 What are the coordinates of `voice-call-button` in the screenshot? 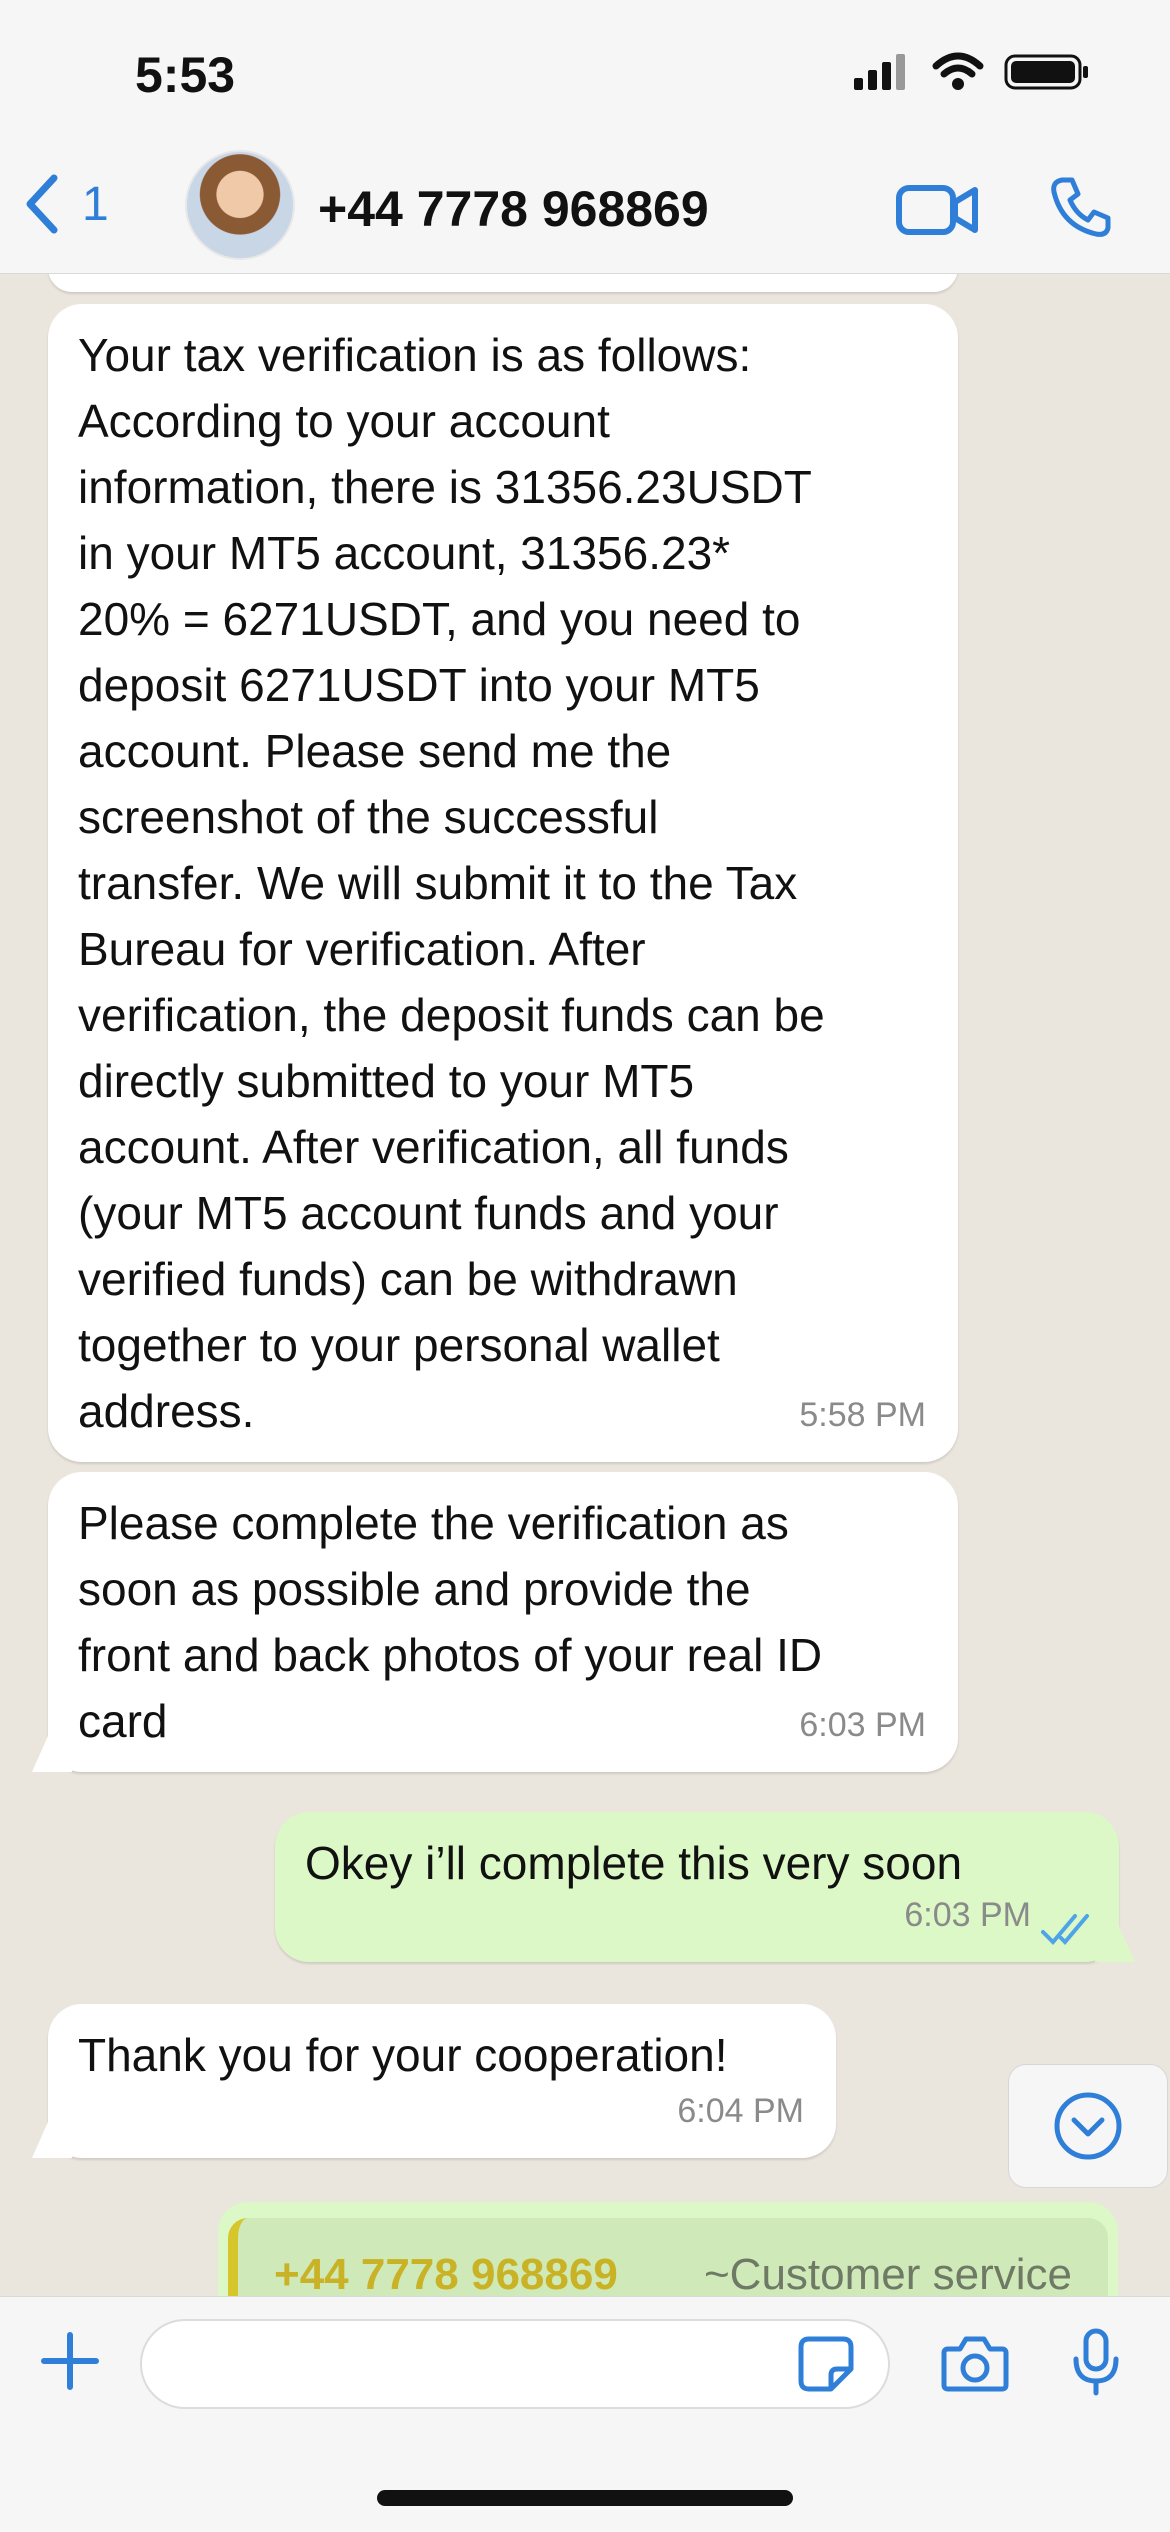 It's located at (1081, 209).